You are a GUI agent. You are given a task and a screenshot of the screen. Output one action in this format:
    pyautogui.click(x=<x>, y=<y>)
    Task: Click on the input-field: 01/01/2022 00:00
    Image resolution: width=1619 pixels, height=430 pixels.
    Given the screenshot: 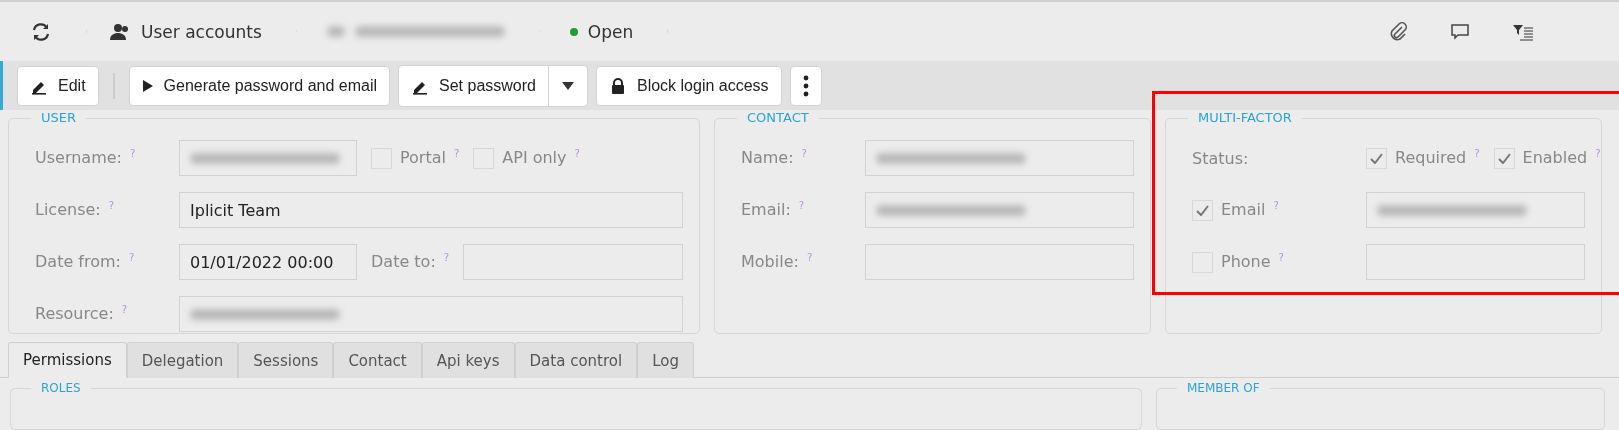 What is the action you would take?
    pyautogui.click(x=268, y=262)
    